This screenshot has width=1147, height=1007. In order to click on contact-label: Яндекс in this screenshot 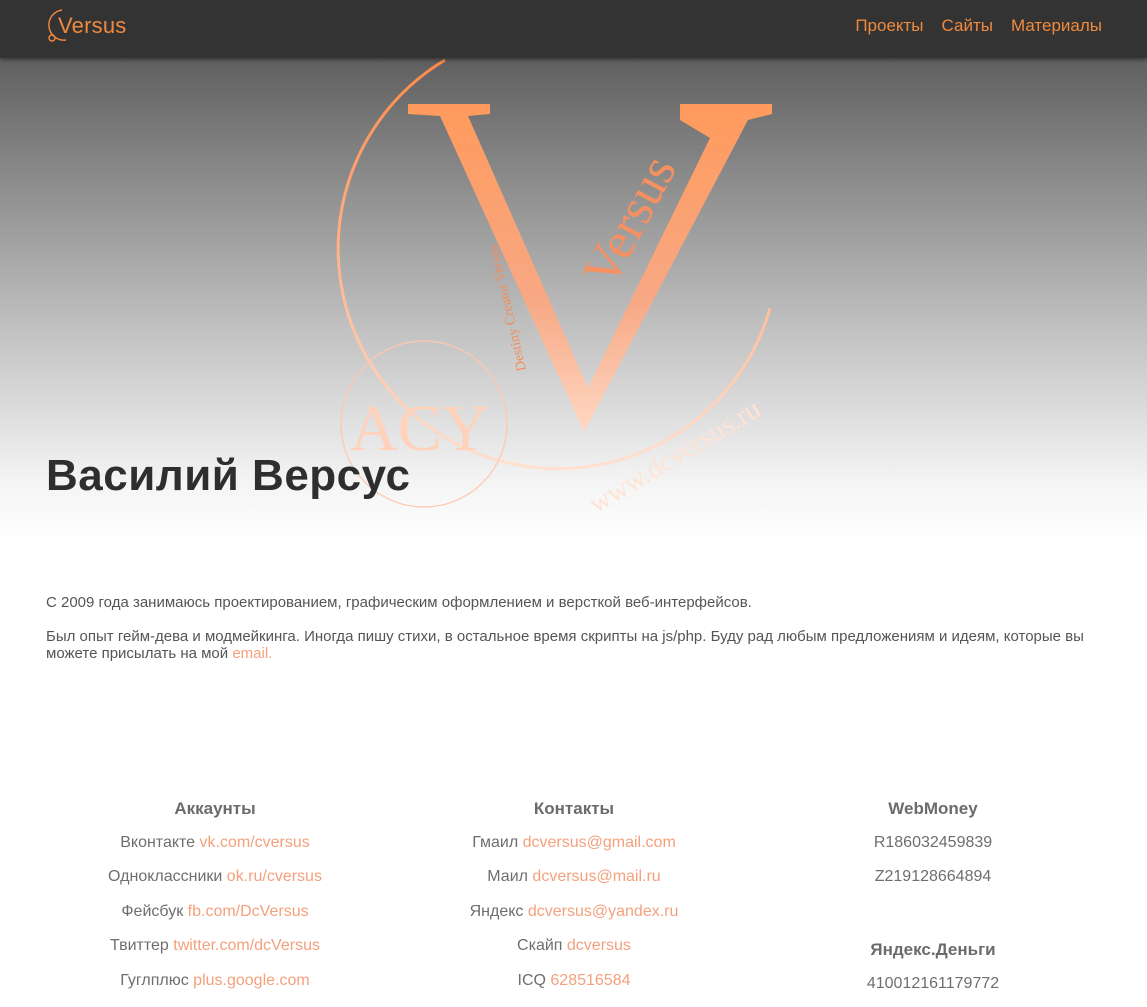, I will do `click(496, 911)`.